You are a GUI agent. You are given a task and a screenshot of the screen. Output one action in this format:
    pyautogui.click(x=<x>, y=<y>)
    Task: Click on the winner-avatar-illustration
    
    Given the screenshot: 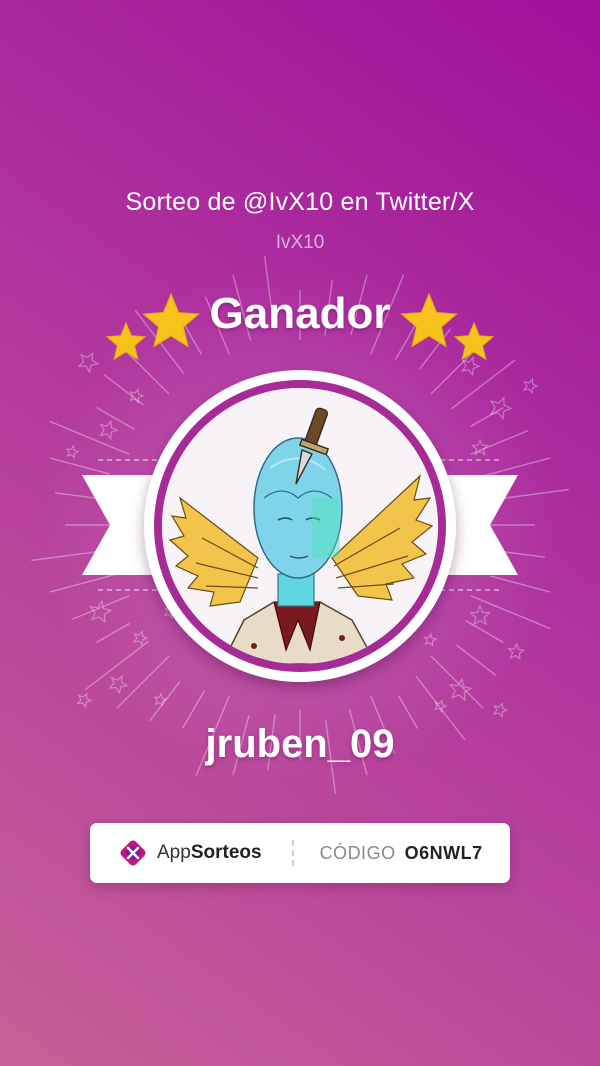 What is the action you would take?
    pyautogui.click(x=300, y=526)
    